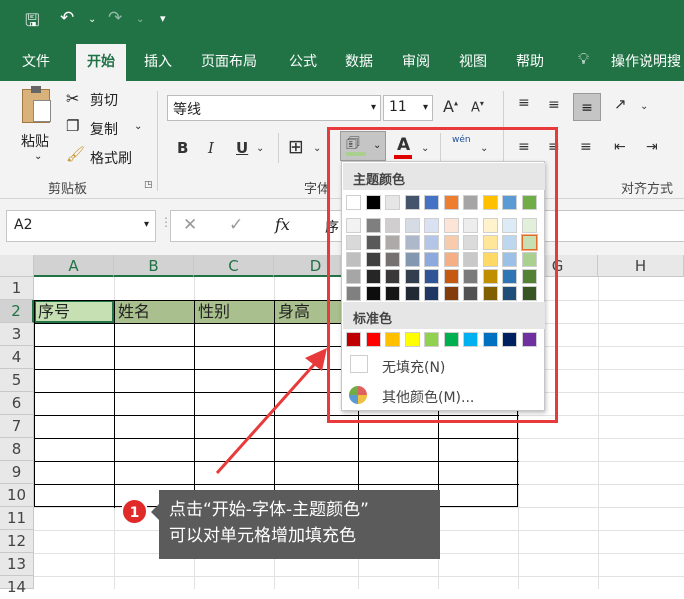  Describe the element at coordinates (524, 103) in the screenshot. I see `align-top-icon: ≡` at that location.